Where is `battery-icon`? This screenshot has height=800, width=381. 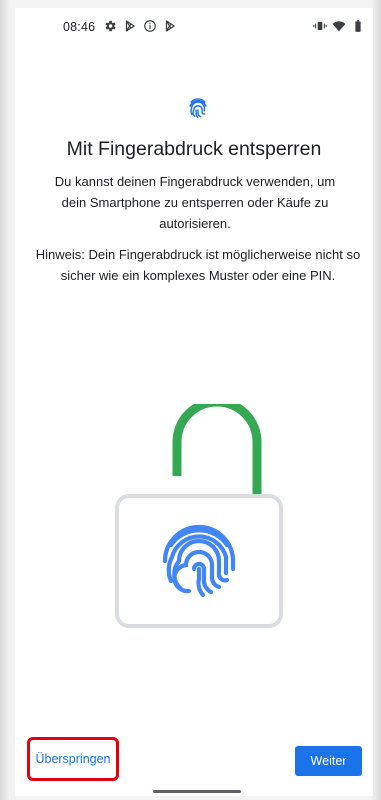 battery-icon is located at coordinates (358, 26).